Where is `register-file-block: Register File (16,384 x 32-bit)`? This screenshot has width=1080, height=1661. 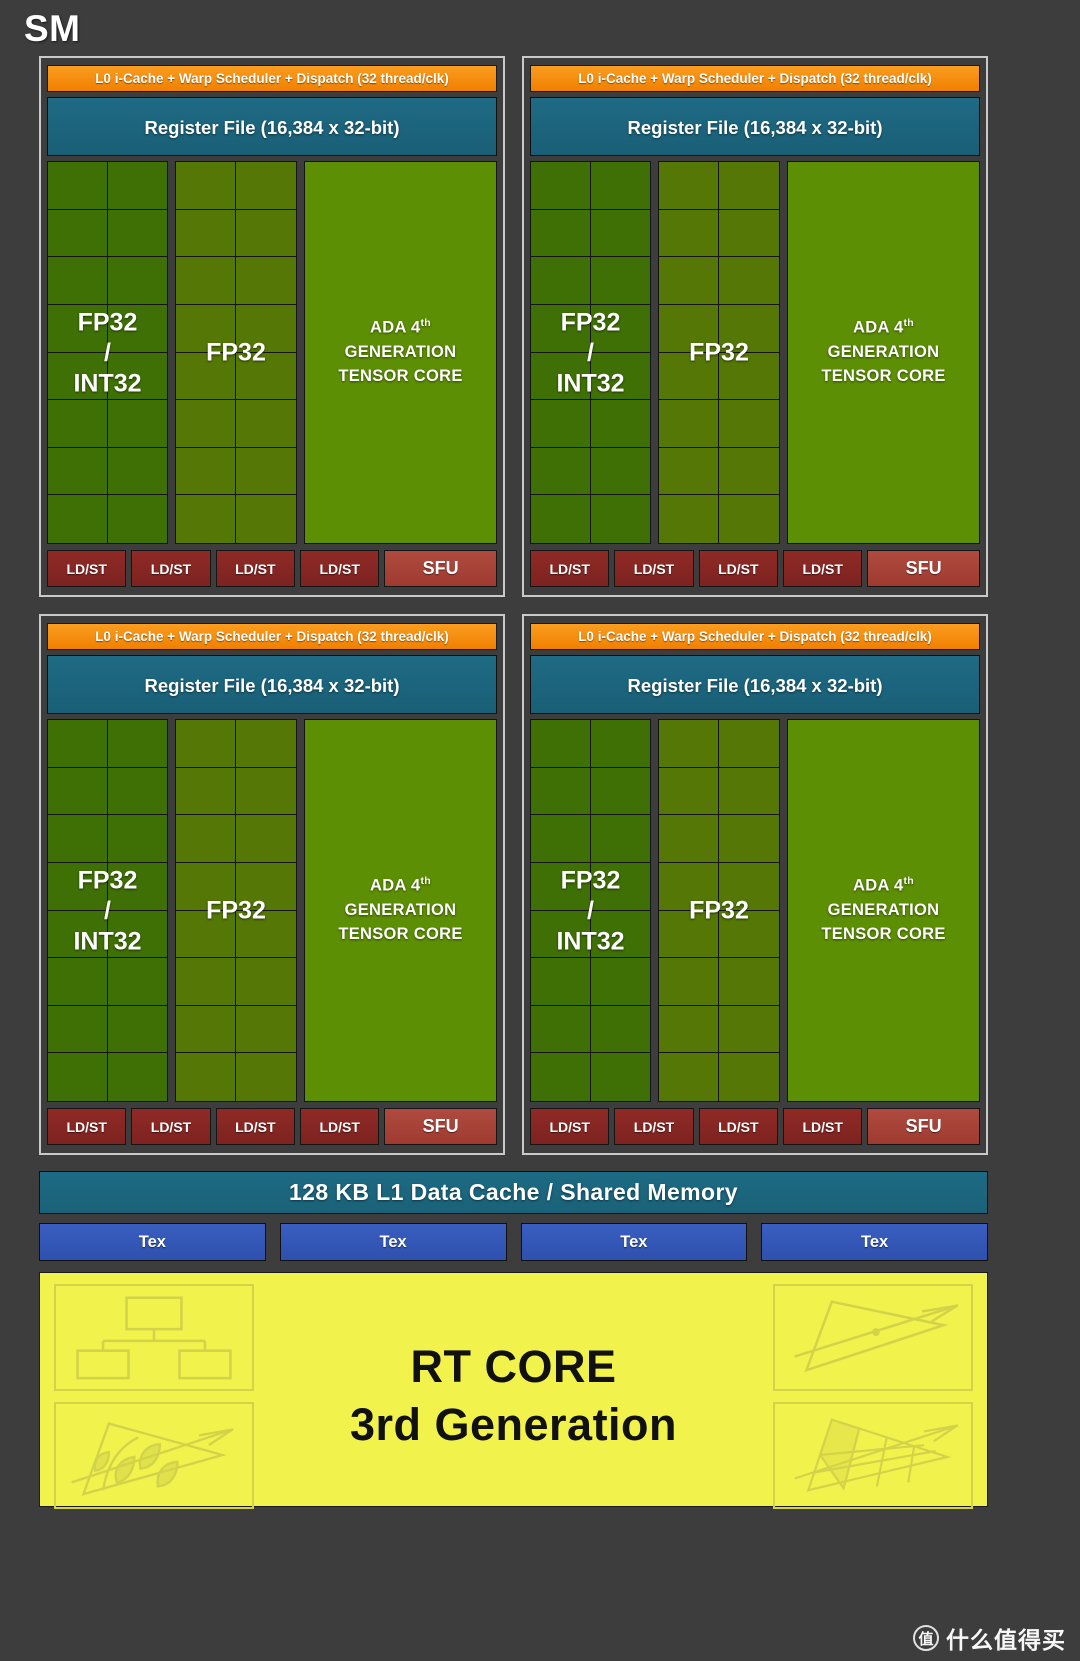 register-file-block: Register File (16,384 x 32-bit) is located at coordinates (755, 126).